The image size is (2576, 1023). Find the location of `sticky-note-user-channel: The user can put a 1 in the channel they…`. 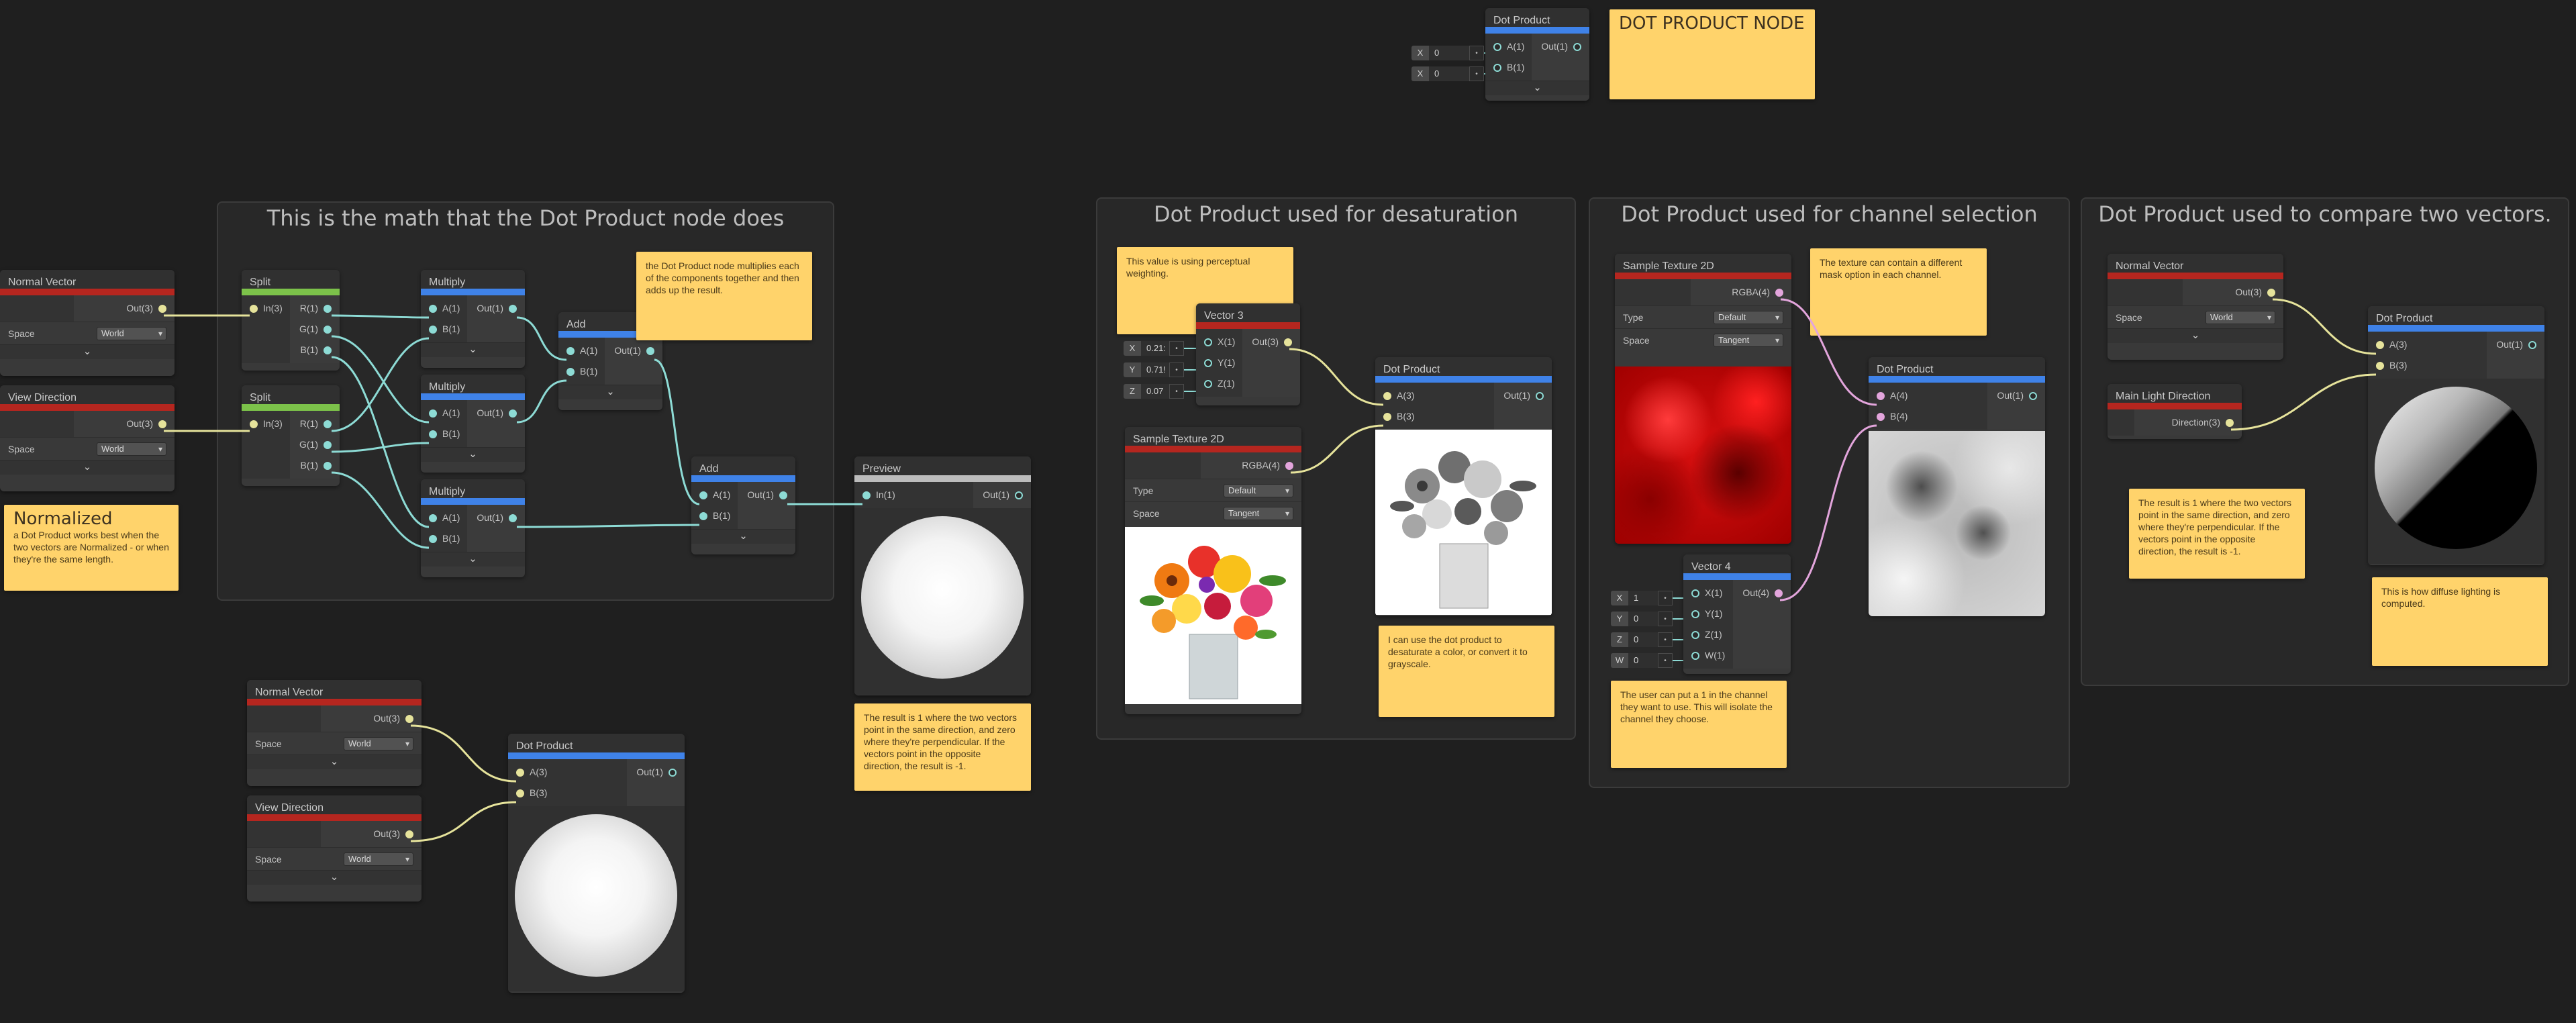

sticky-note-user-channel: The user can put a 1 in the channel they… is located at coordinates (1699, 724).